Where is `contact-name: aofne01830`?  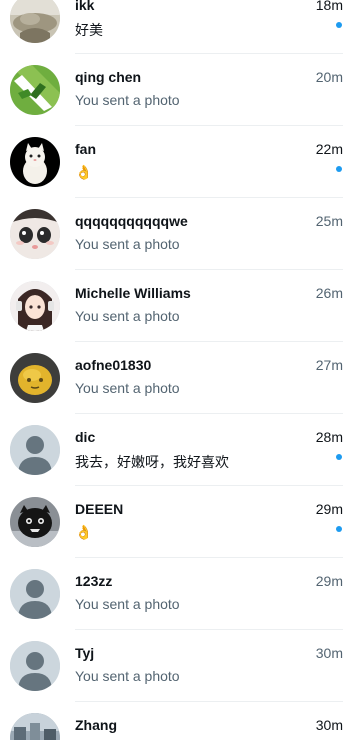 contact-name: aofne01830 is located at coordinates (113, 365).